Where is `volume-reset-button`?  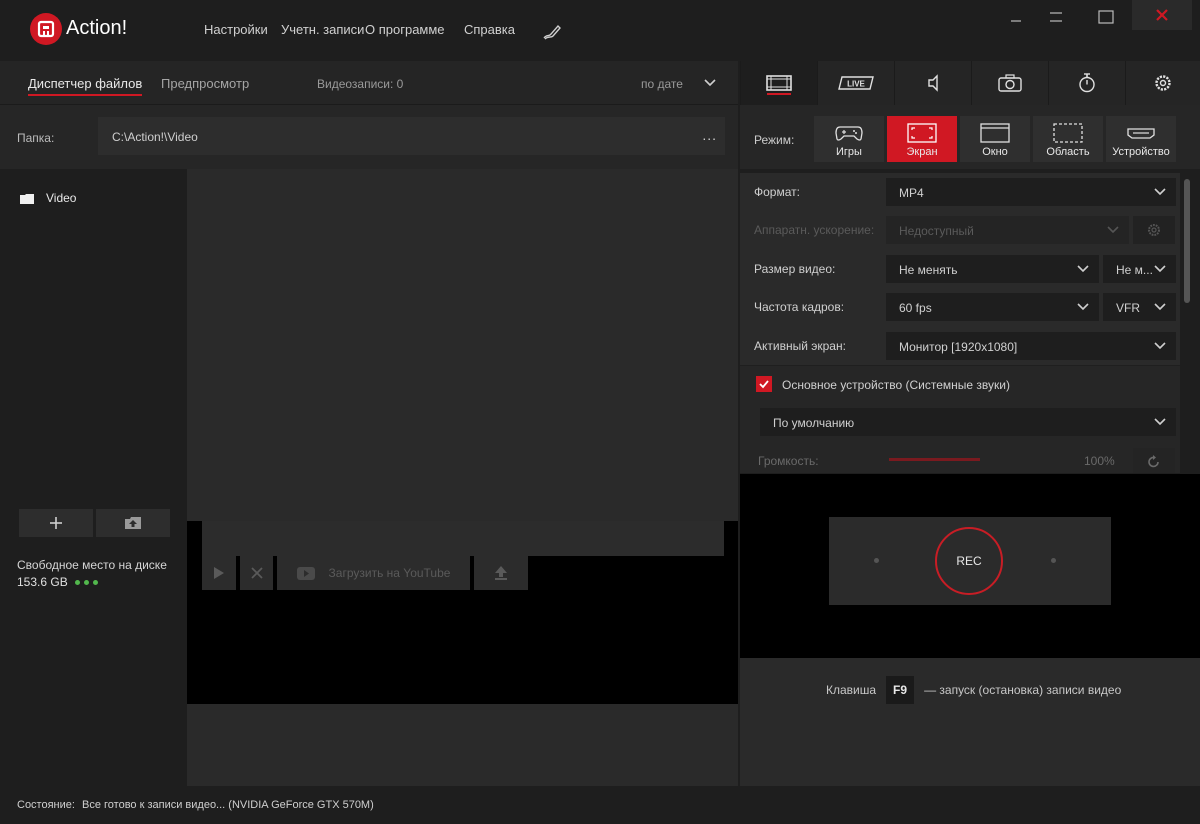 volume-reset-button is located at coordinates (1154, 460).